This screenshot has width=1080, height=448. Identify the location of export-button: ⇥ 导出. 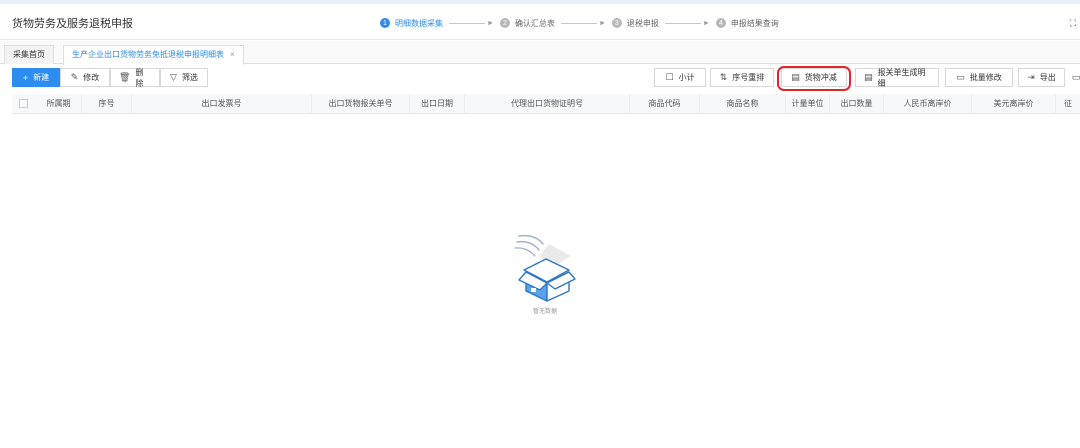
(1041, 77).